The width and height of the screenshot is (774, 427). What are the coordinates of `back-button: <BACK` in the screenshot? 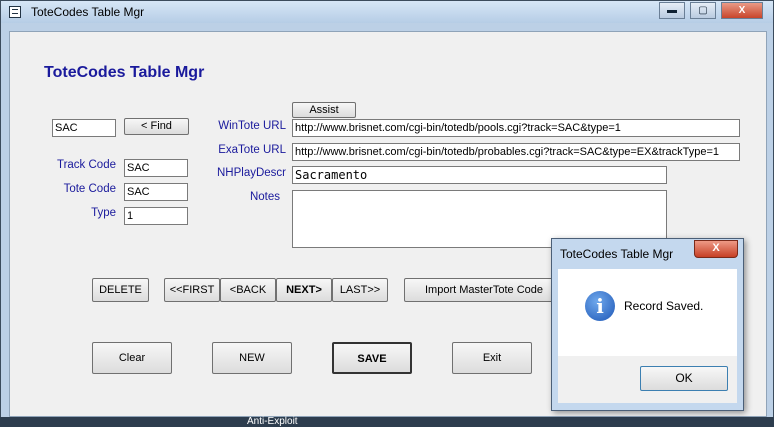 It's located at (248, 290).